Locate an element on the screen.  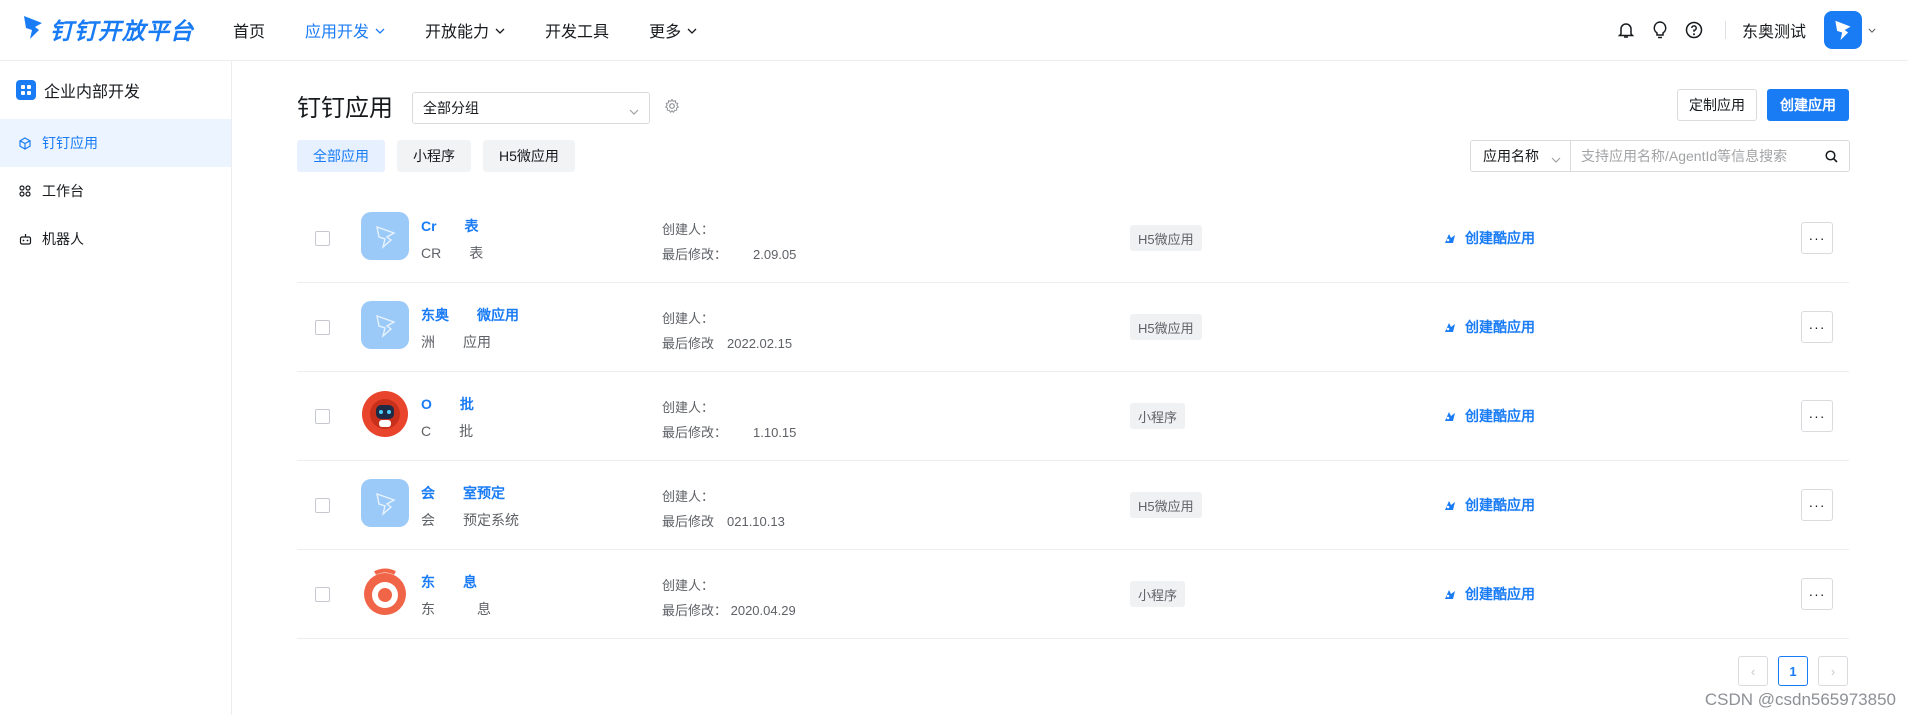
sidebar-item-label: 机器人 is located at coordinates (63, 239).